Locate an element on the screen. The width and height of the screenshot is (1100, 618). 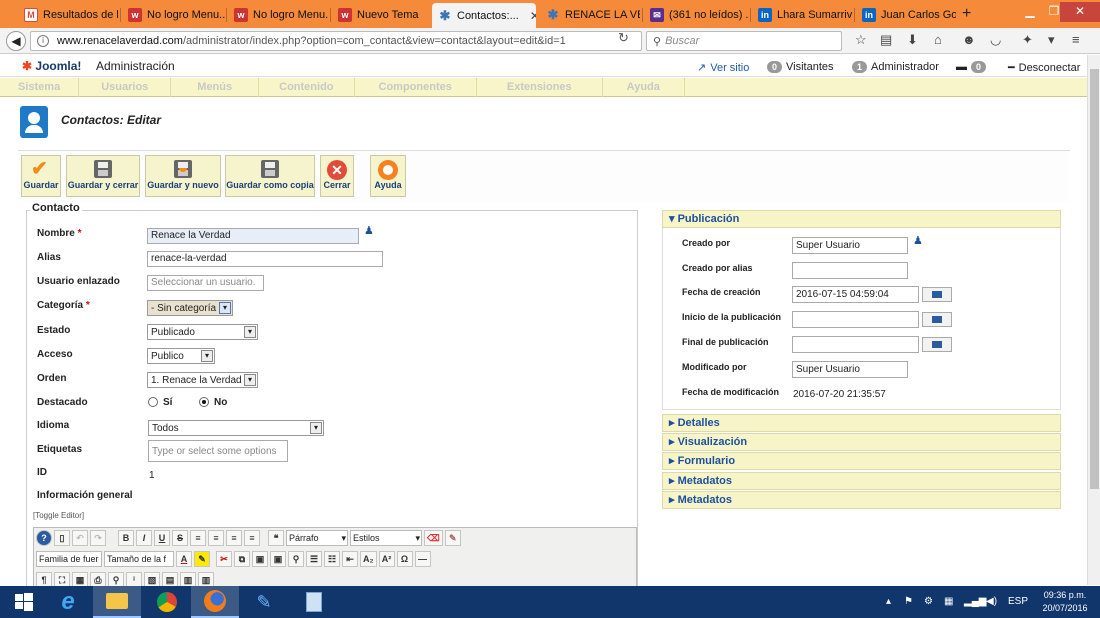
help-button: Ayuda is located at coordinates (388, 176).